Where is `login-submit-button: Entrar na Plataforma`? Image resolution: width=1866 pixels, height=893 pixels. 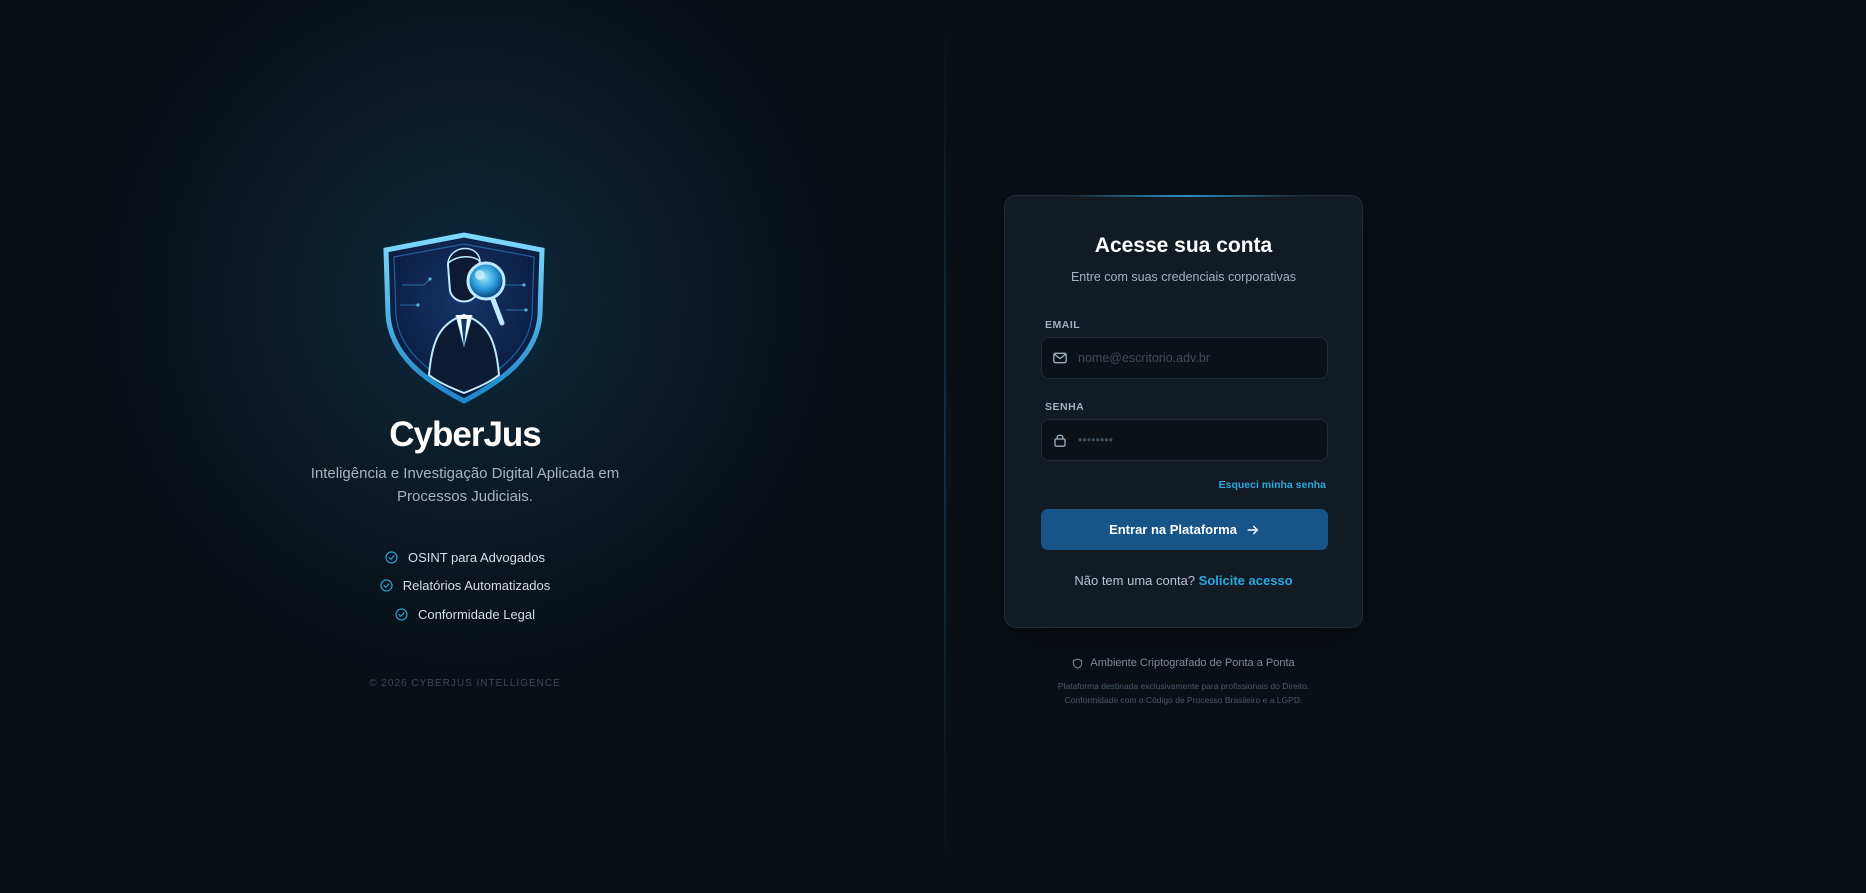 login-submit-button: Entrar na Plataforma is located at coordinates (1184, 529).